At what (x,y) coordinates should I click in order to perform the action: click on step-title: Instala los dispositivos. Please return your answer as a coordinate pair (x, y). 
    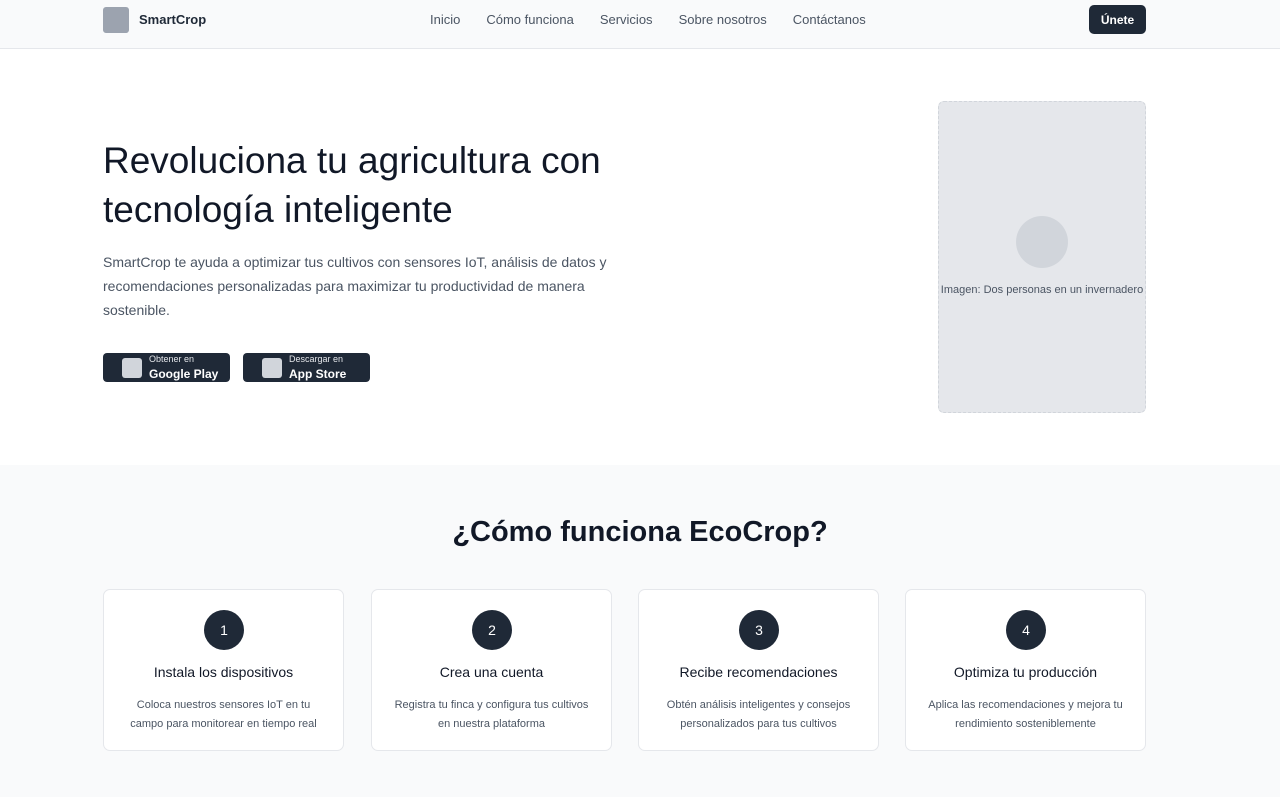
    Looking at the image, I should click on (223, 672).